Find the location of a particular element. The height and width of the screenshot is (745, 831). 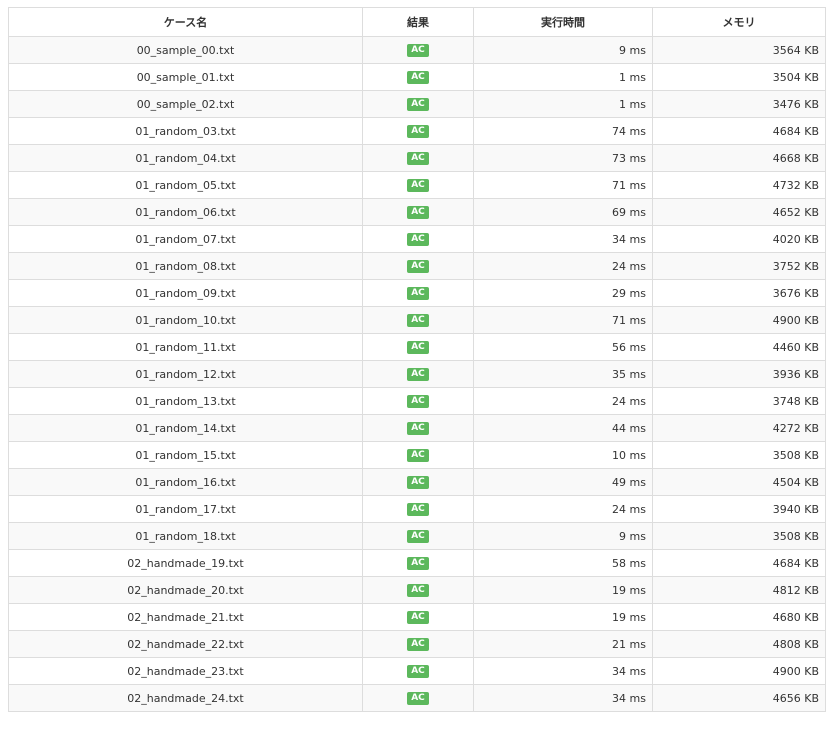

case-name-cell: 01_random_13.txt is located at coordinates (185, 401).